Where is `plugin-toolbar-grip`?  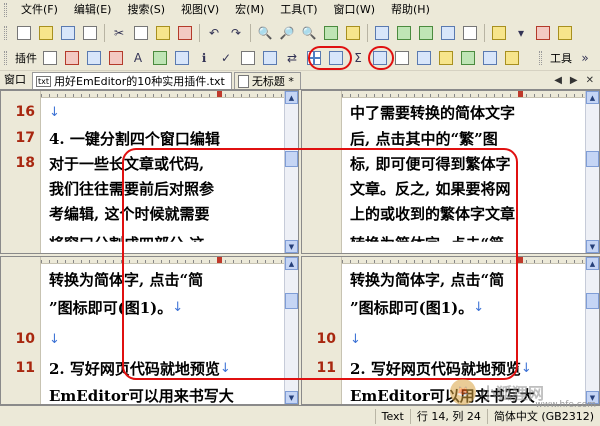 plugin-toolbar-grip is located at coordinates (5, 57).